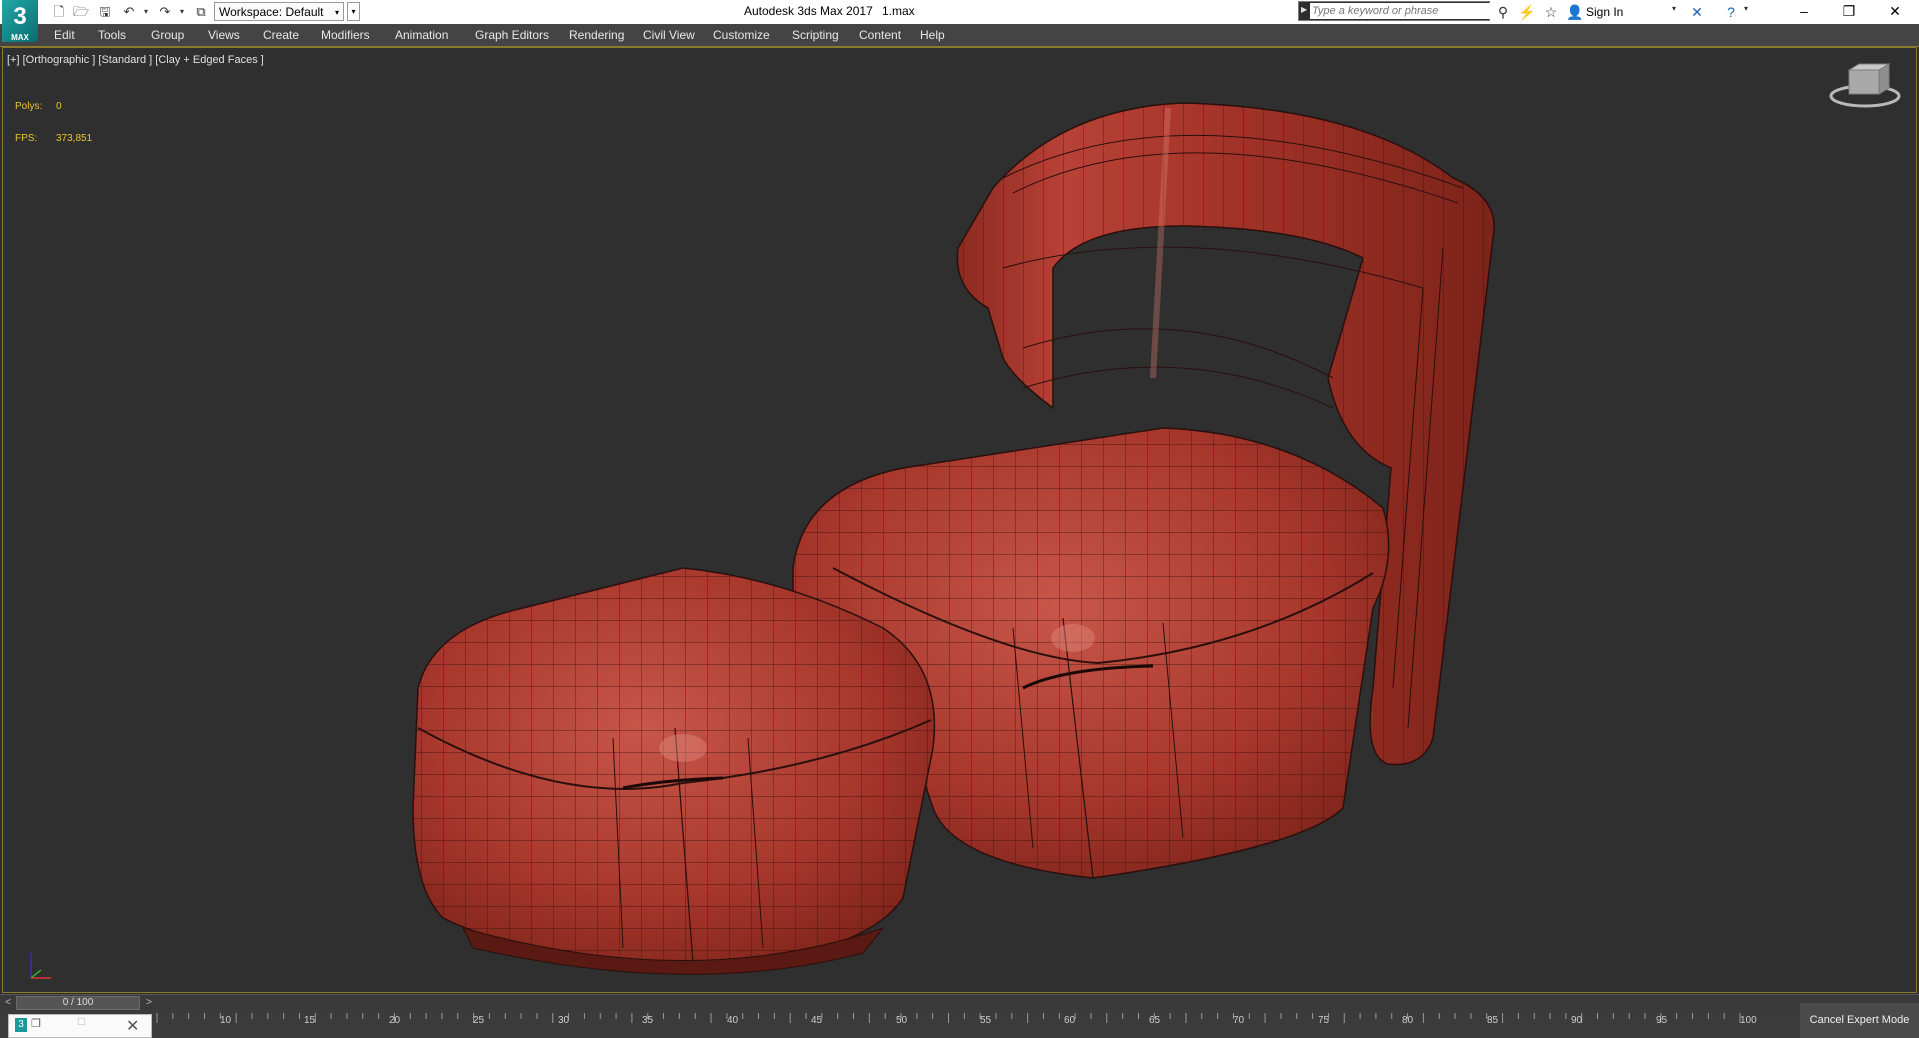  Describe the element at coordinates (146, 12) in the screenshot. I see `undo-dropdown-icon: ▾` at that location.